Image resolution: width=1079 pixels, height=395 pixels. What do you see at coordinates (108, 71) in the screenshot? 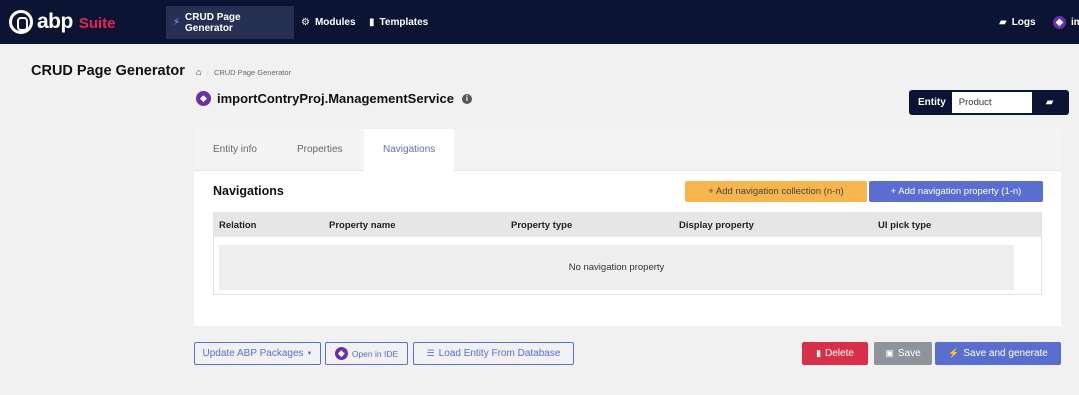
I see `page-title: CRUD Page Generator` at bounding box center [108, 71].